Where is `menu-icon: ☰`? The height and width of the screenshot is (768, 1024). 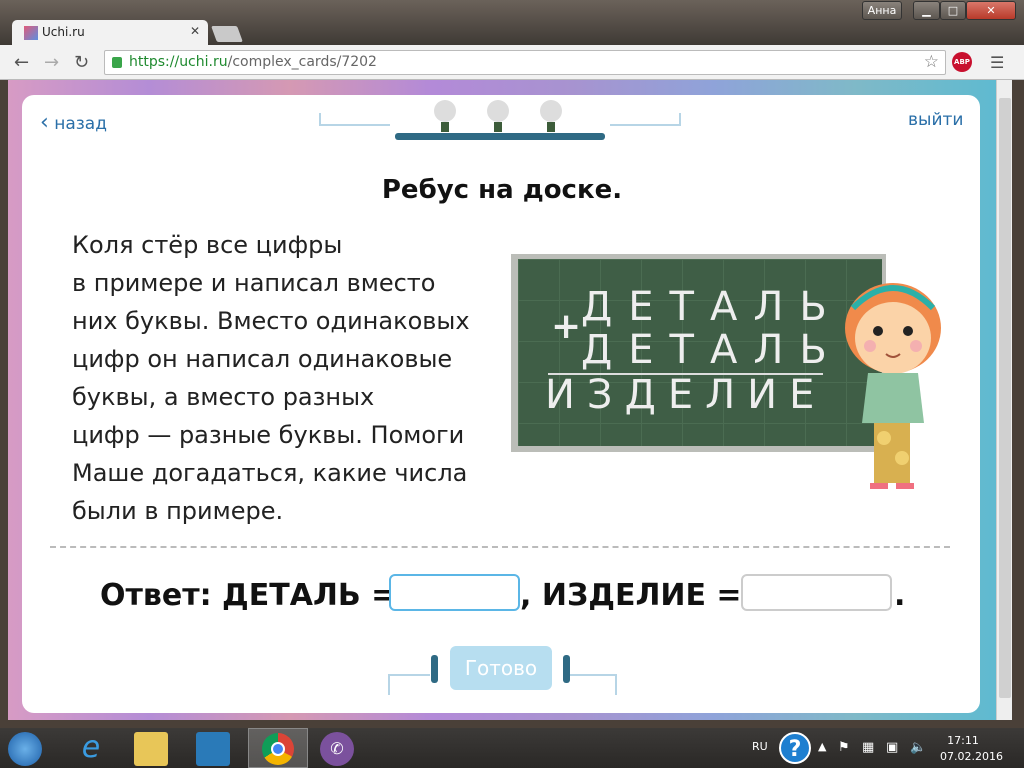
menu-icon: ☰ is located at coordinates (997, 62).